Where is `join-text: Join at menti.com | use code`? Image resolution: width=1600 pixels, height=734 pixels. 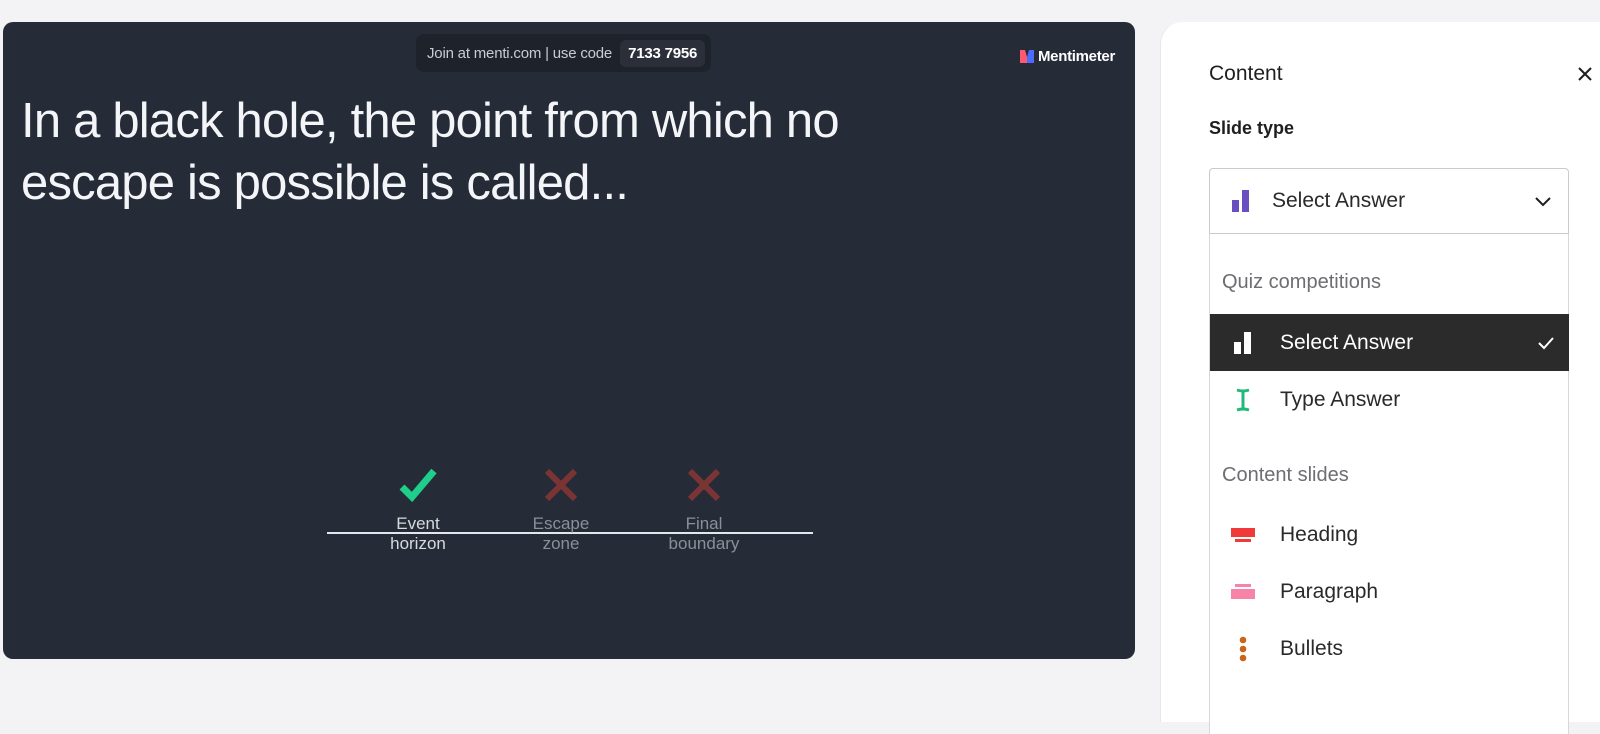 join-text: Join at menti.com | use code is located at coordinates (520, 53).